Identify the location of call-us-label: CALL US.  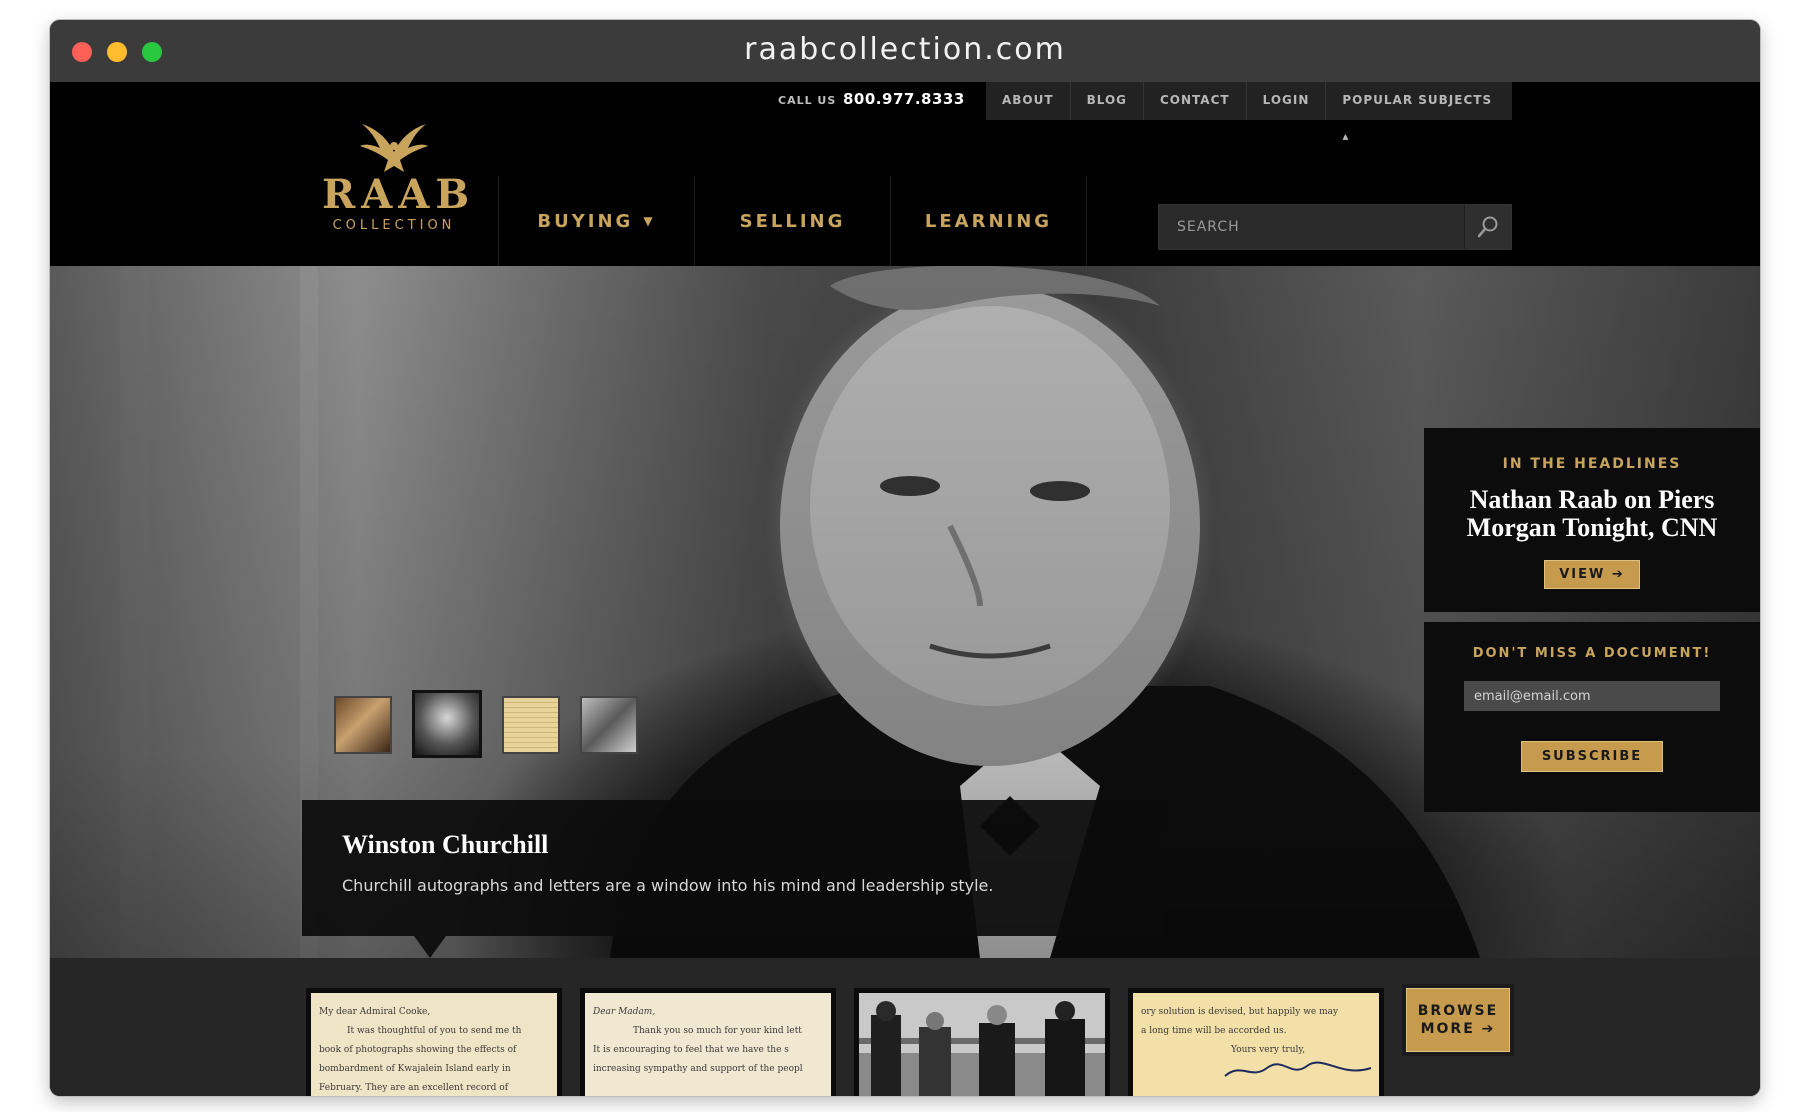
(807, 100).